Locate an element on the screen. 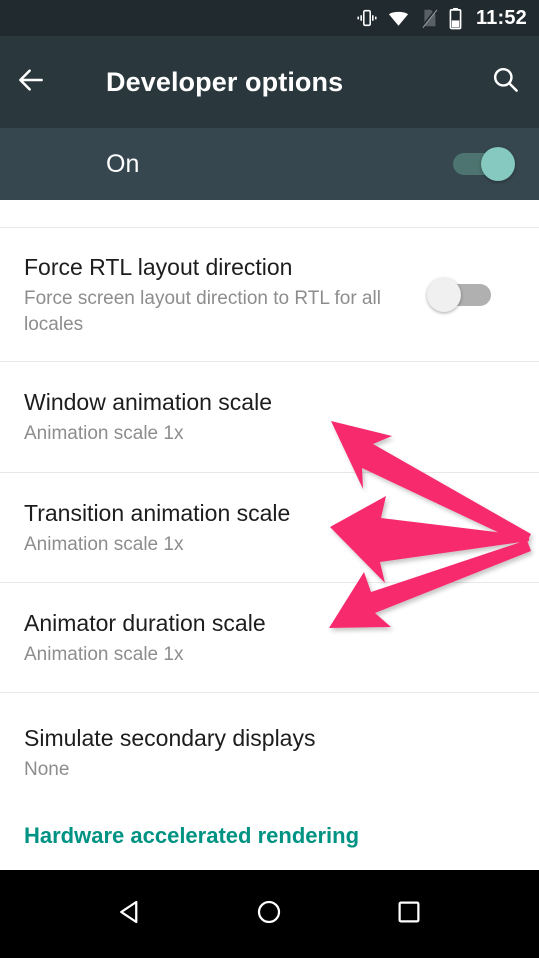 Image resolution: width=539 pixels, height=958 pixels. nav-home-circle-icon is located at coordinates (269, 914).